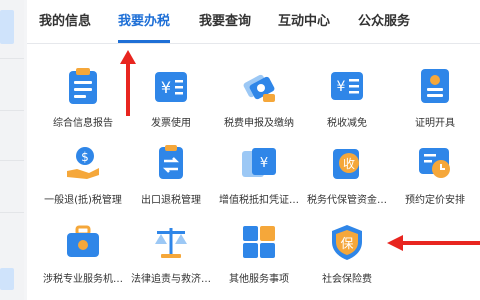 This screenshot has width=480, height=300. I want to click on invoice-yen-icon: ¥, so click(171, 86).